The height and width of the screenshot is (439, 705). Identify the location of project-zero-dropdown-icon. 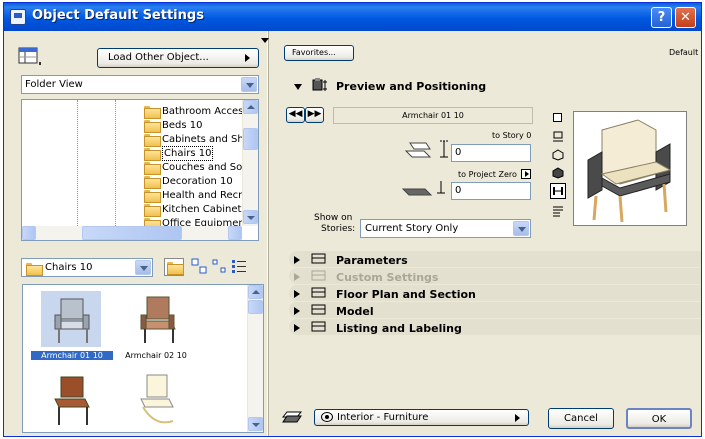
(526, 174).